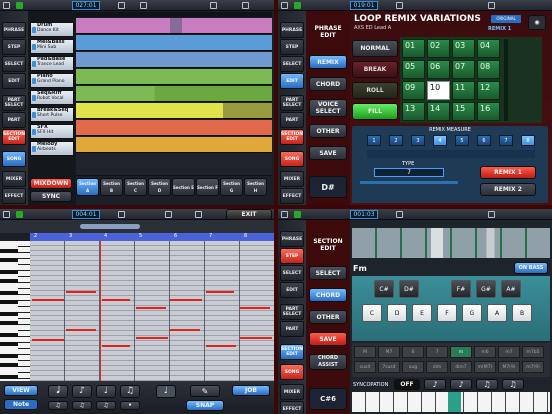 The height and width of the screenshot is (414, 552). Describe the element at coordinates (463, 69) in the screenshot. I see `variation-cell: 07` at that location.